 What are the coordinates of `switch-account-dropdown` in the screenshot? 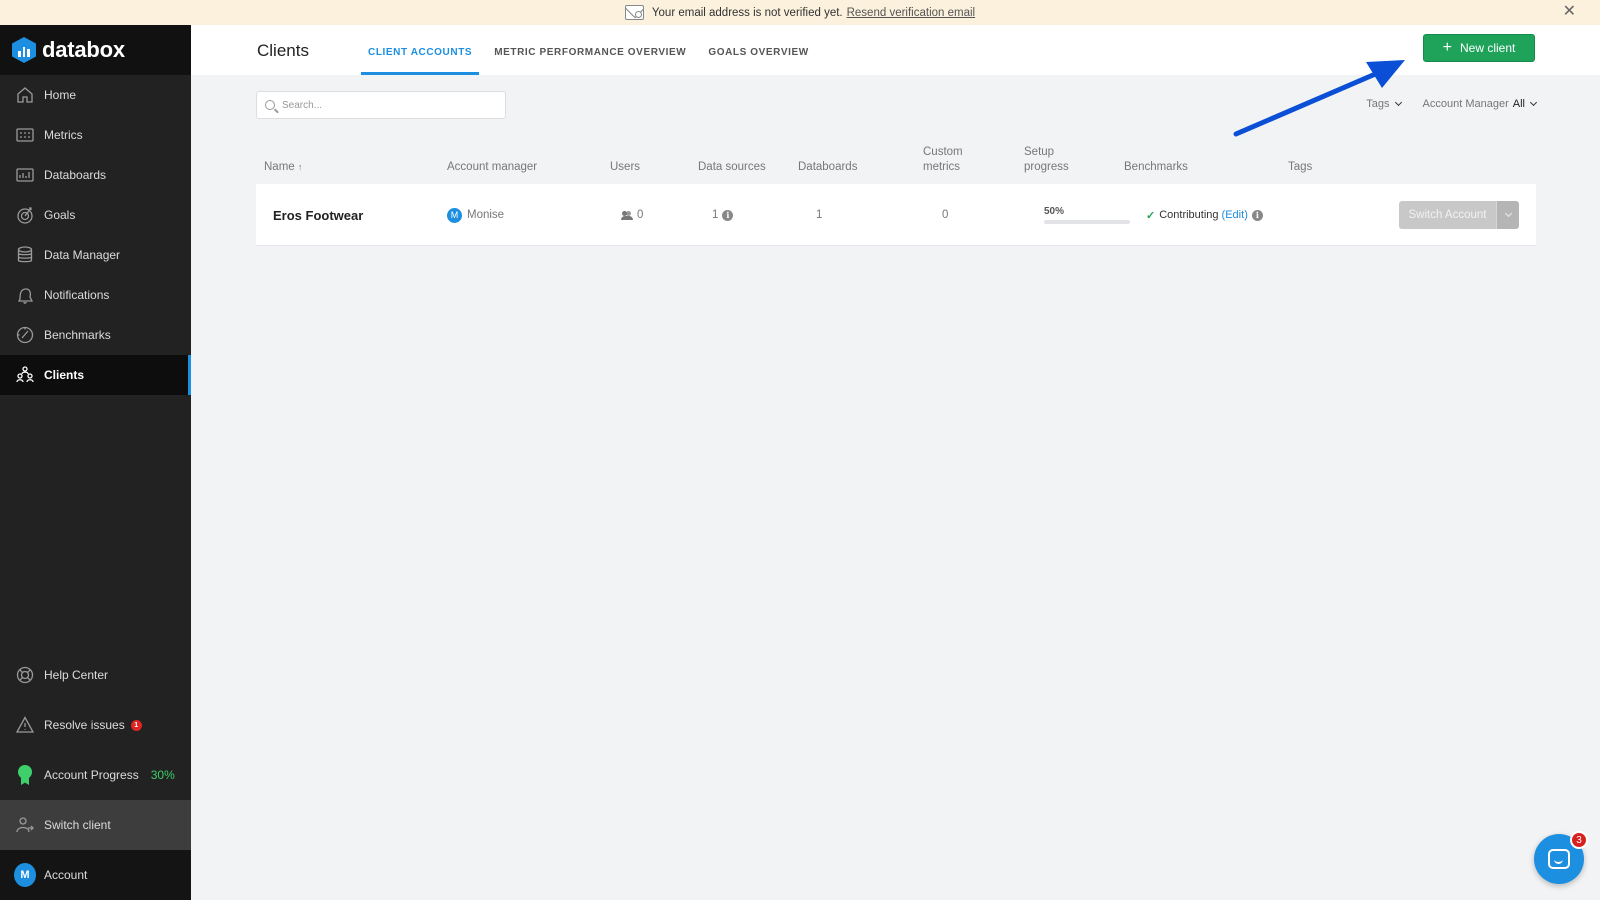 It's located at (1507, 215).